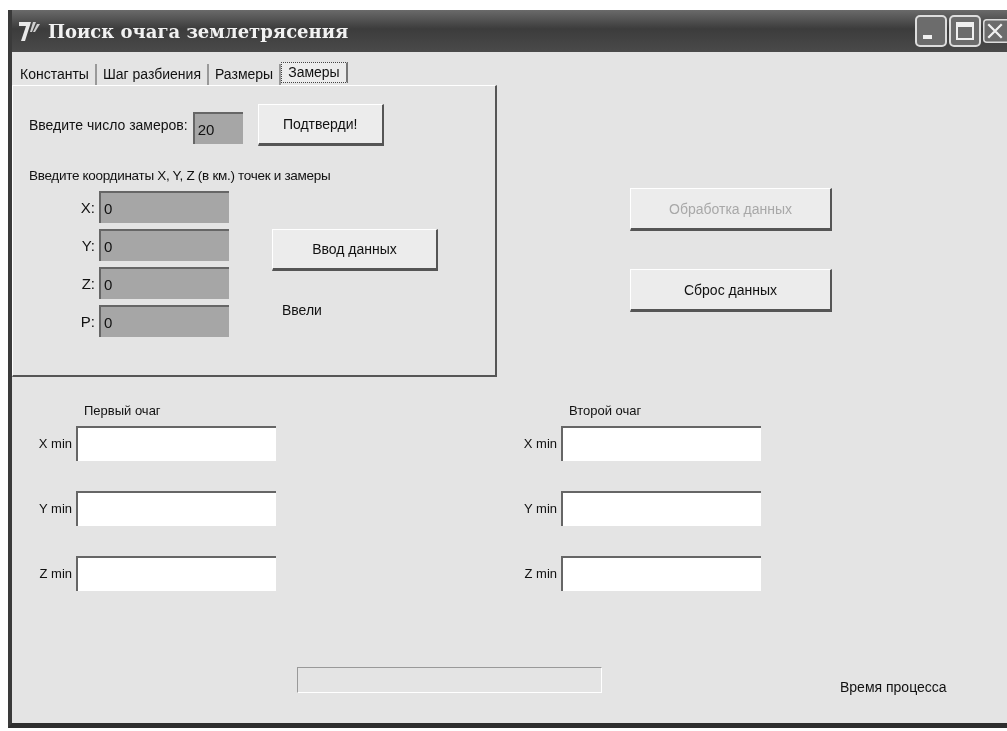 This screenshot has width=1007, height=731. Describe the element at coordinates (87, 283) in the screenshot. I see `coordinate-label: Z:` at that location.